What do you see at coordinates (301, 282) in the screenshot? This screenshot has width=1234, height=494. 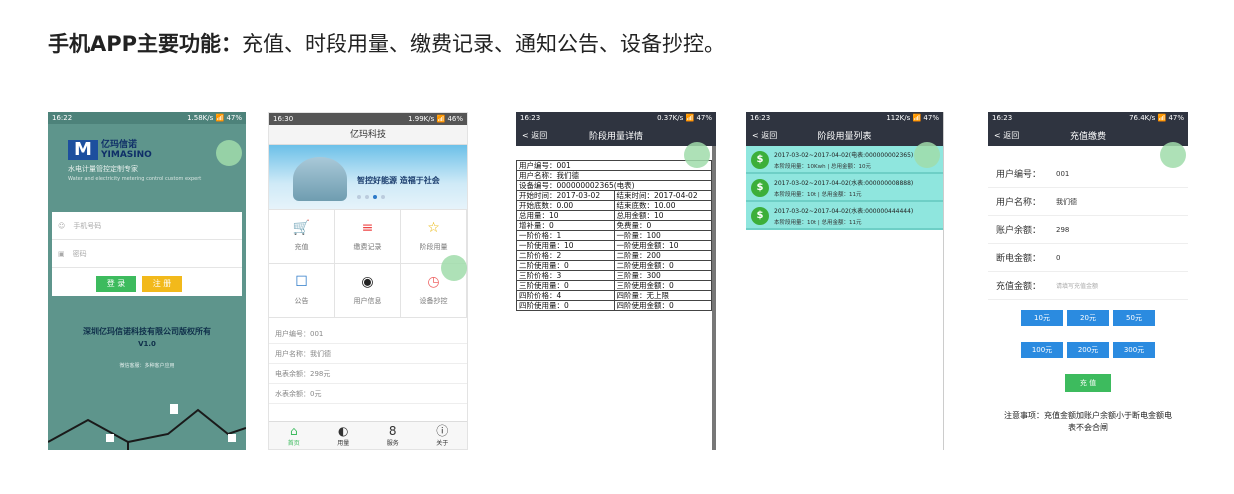 I see `message-icon: ☐` at bounding box center [301, 282].